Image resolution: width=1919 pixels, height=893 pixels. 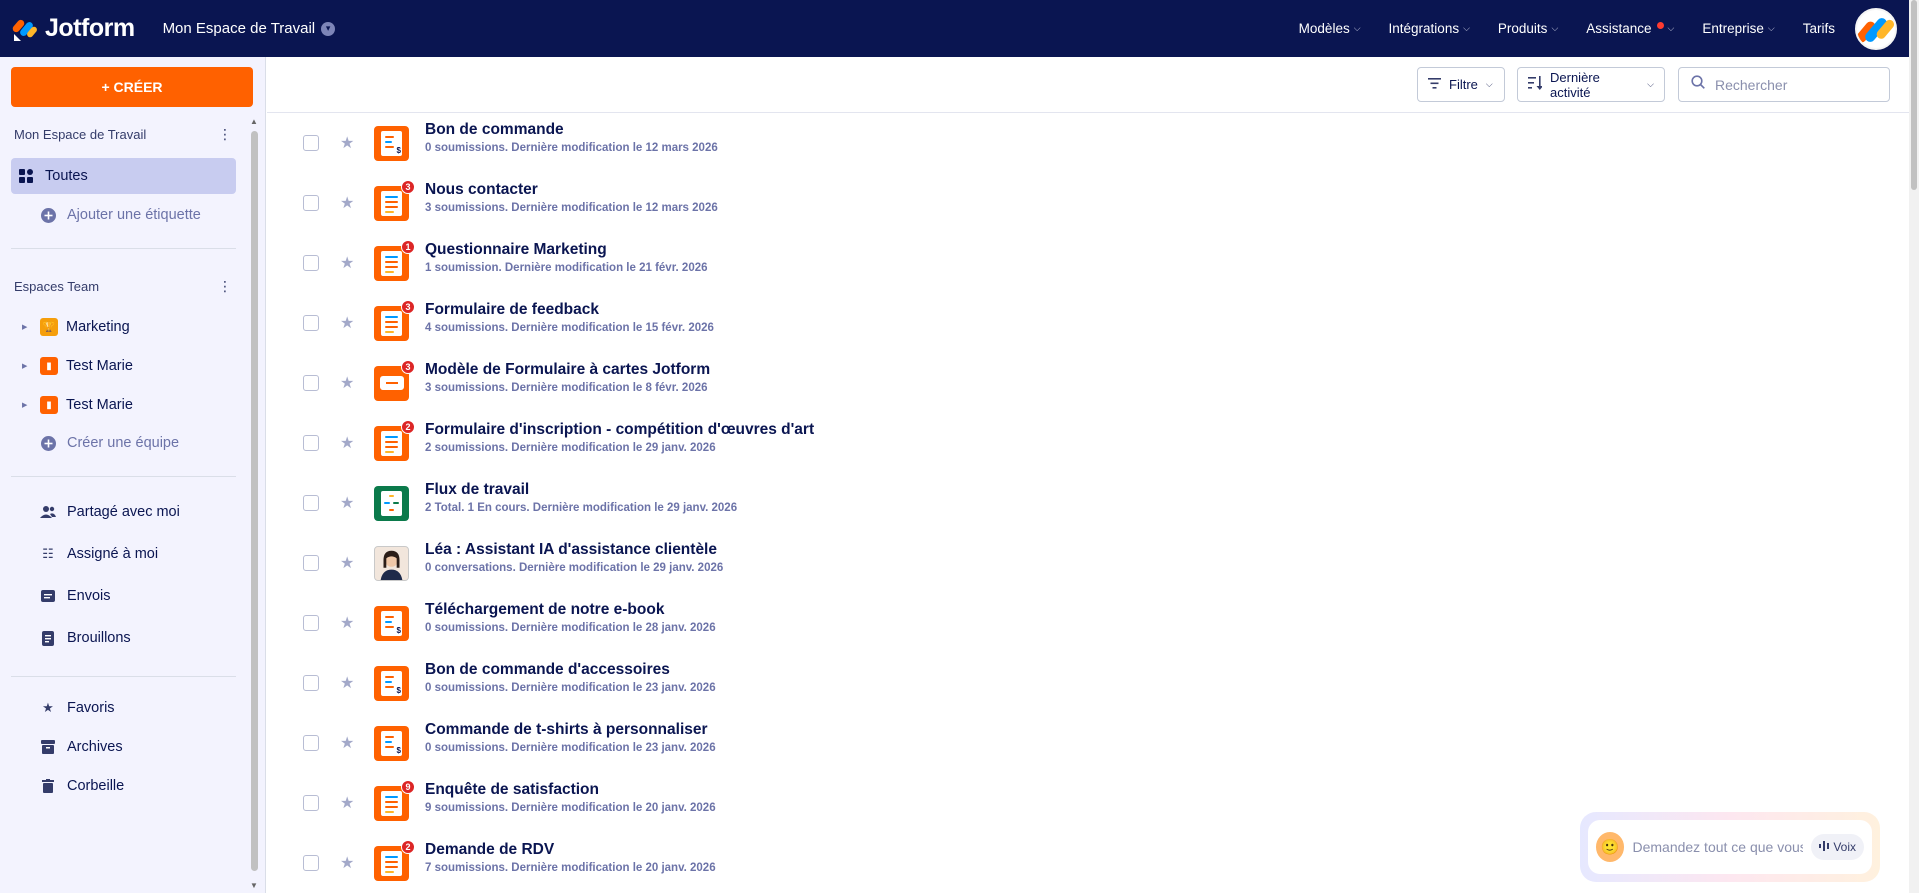 I want to click on sort-button: Dernière activité ⌵, so click(x=1591, y=84).